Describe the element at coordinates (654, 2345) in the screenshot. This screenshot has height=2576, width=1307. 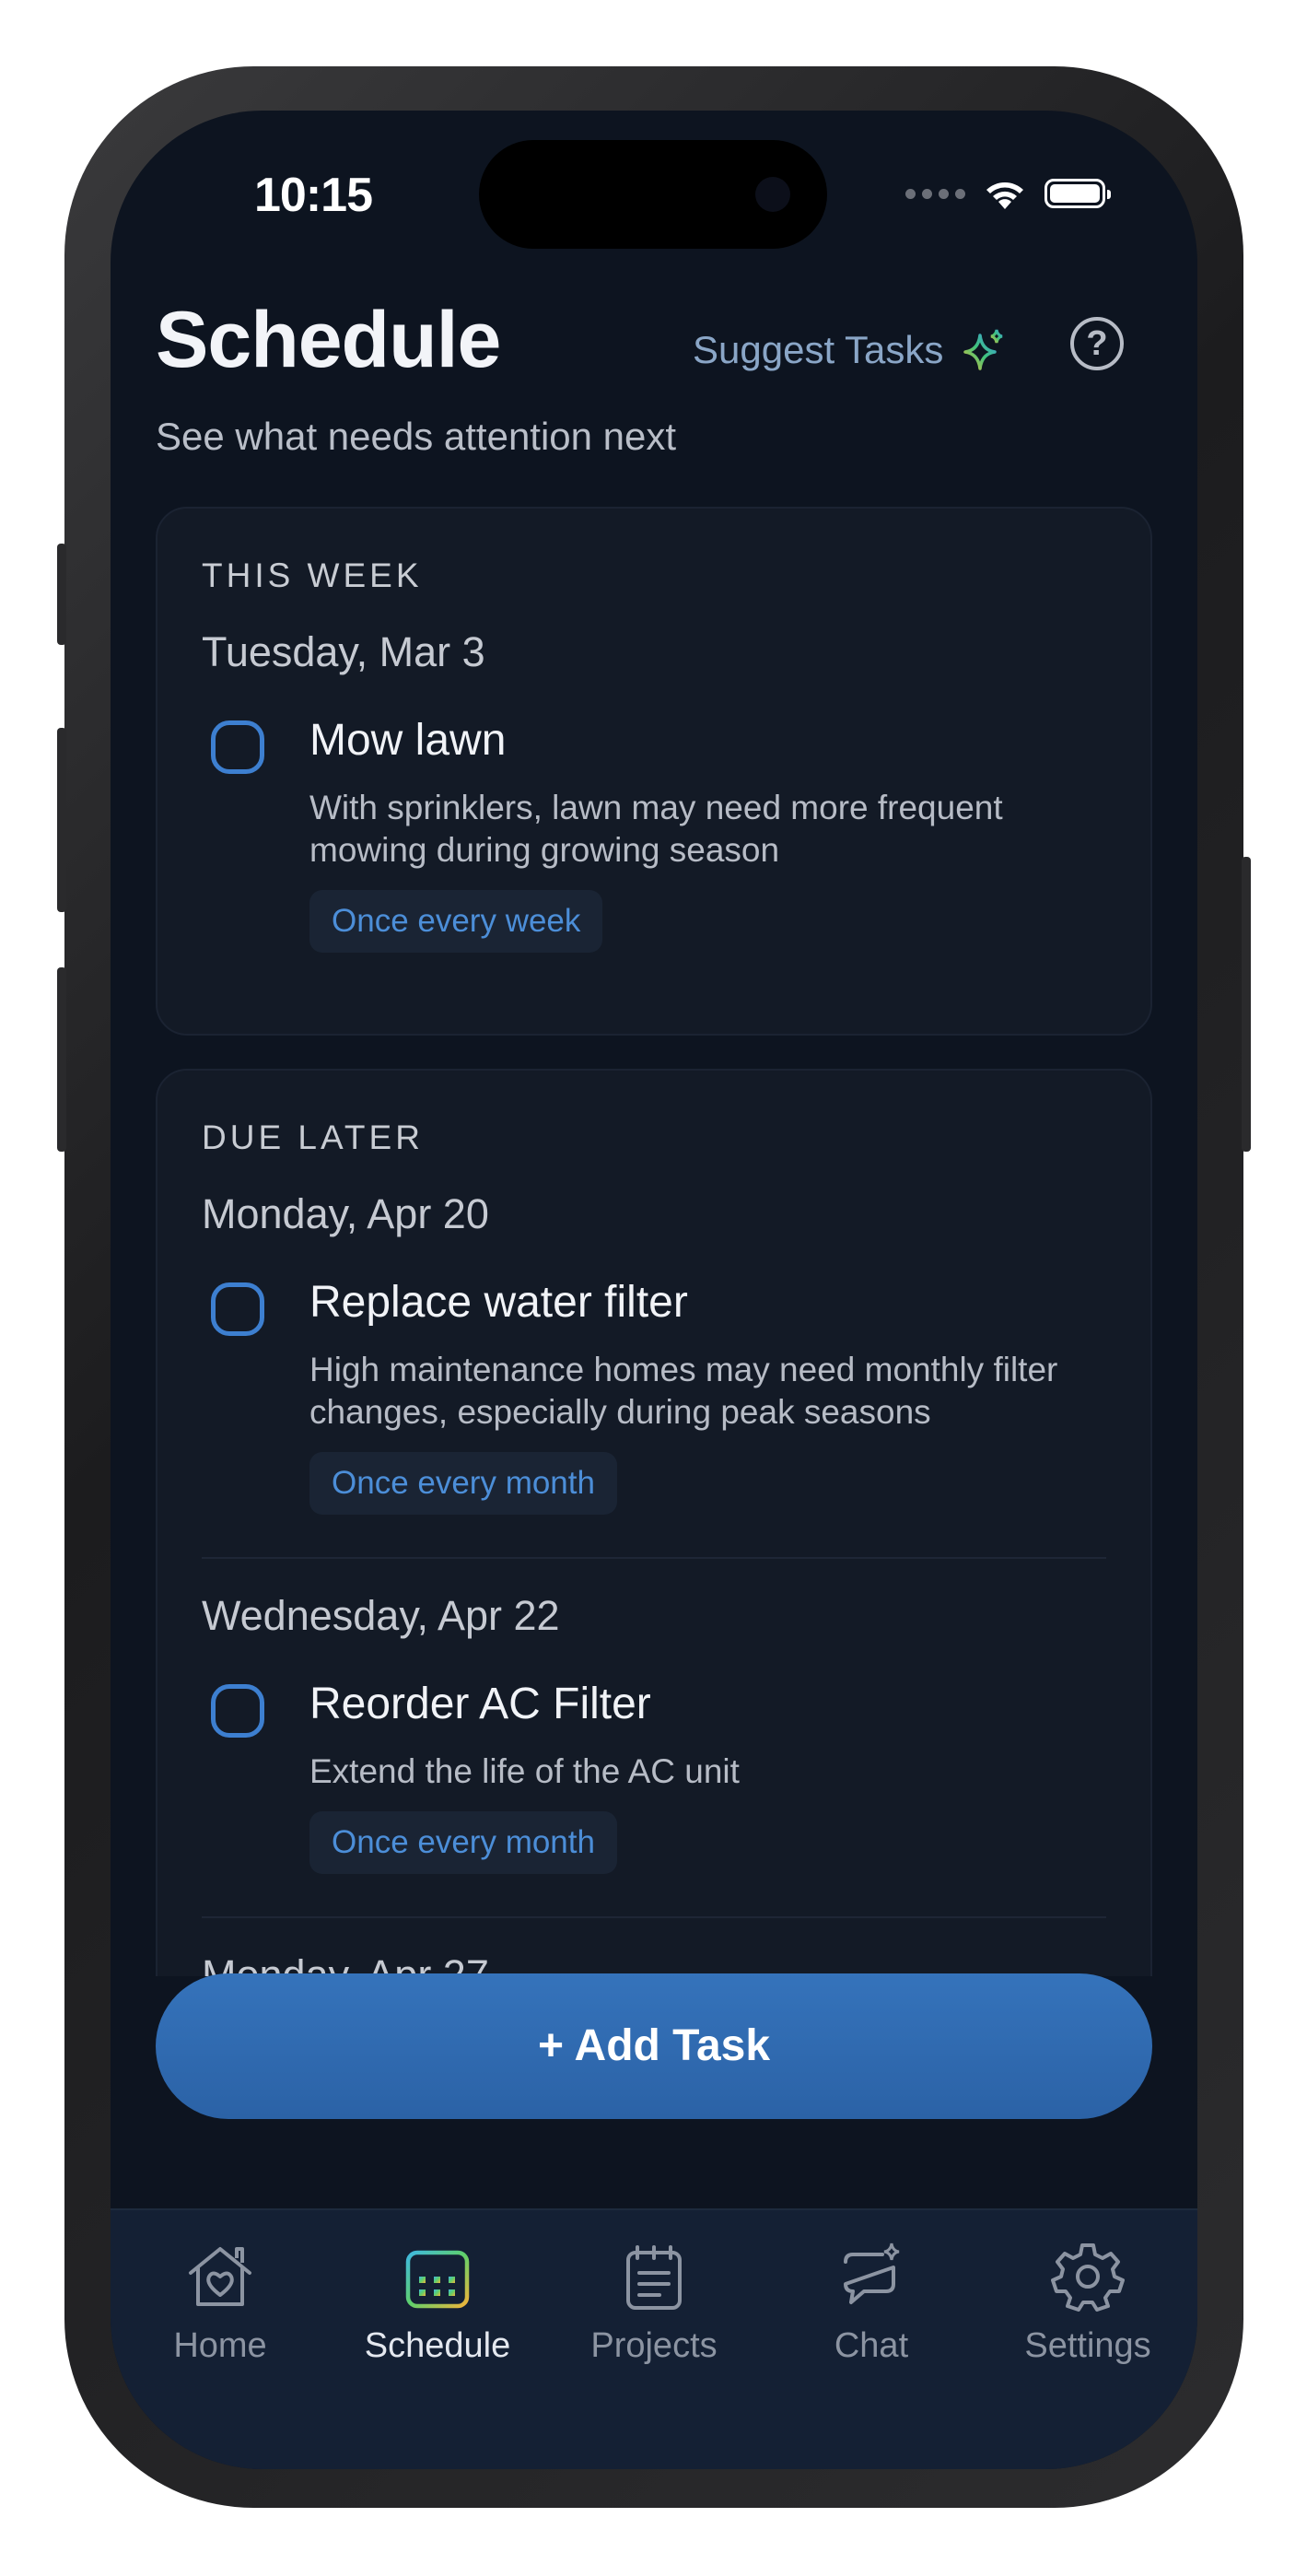
I see `tab-label: Projects` at that location.